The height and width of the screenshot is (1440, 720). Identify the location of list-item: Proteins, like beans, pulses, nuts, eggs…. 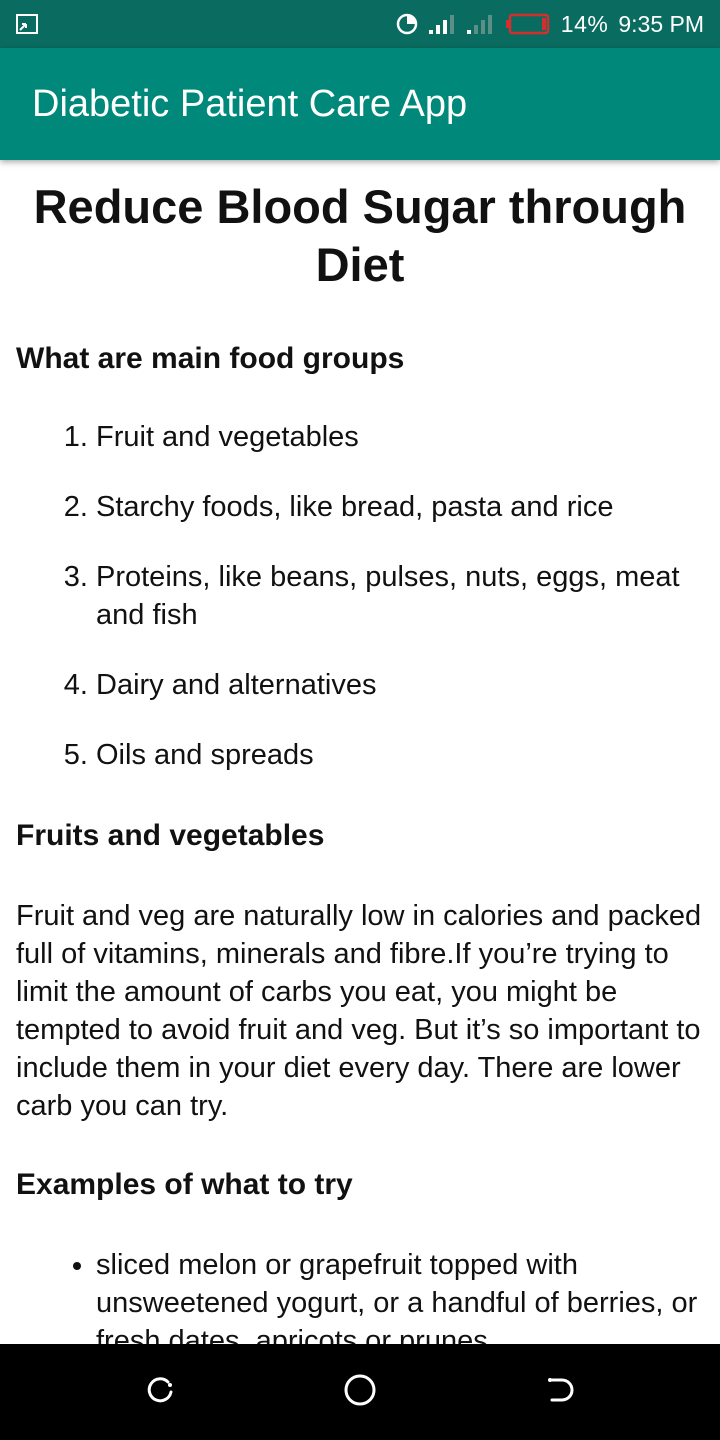
(400, 596).